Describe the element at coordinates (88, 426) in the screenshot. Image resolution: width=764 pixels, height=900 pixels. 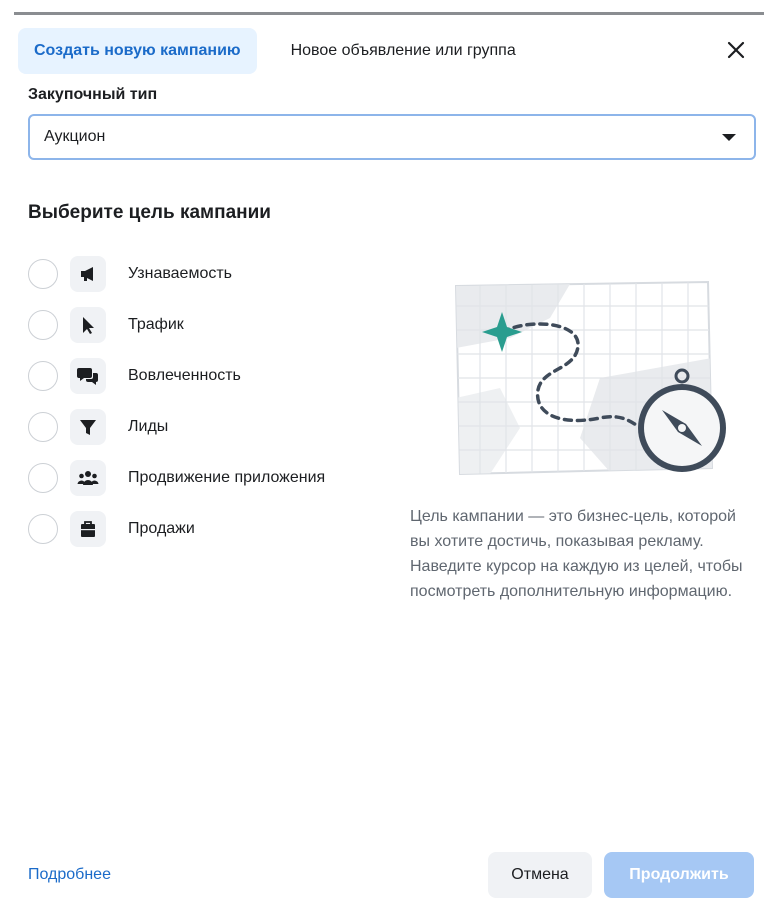
I see `funnel-icon` at that location.